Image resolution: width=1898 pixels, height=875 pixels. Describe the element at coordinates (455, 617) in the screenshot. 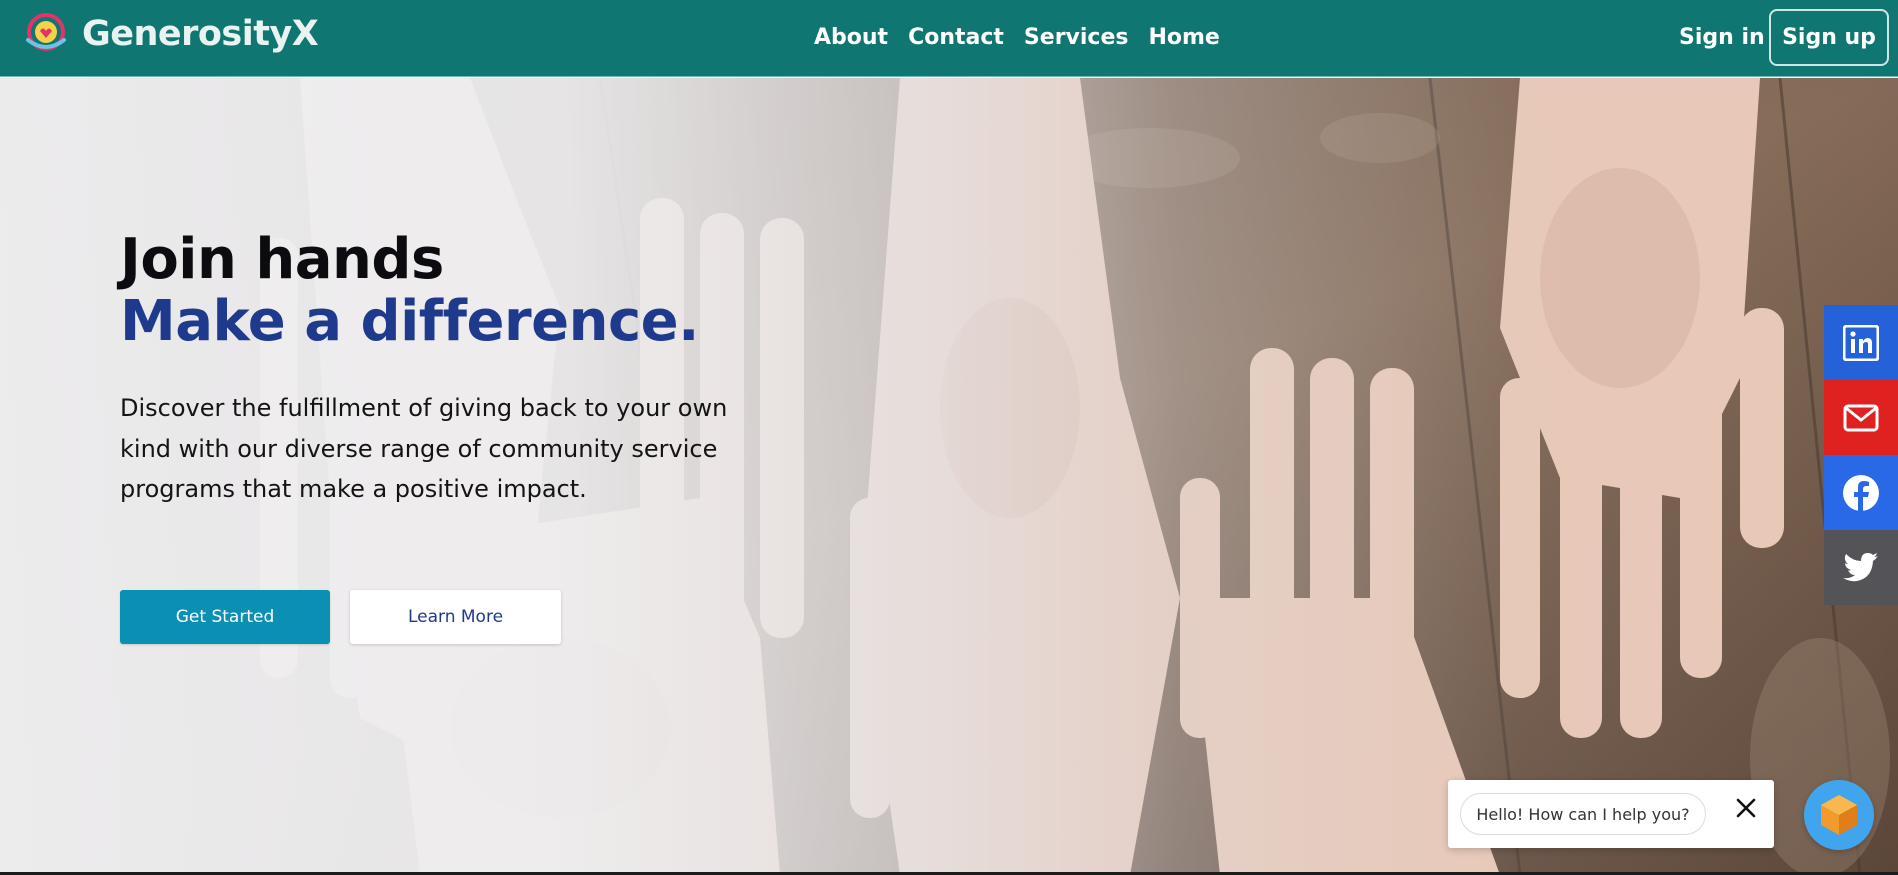

I see `learn-more-button: Learn More` at that location.